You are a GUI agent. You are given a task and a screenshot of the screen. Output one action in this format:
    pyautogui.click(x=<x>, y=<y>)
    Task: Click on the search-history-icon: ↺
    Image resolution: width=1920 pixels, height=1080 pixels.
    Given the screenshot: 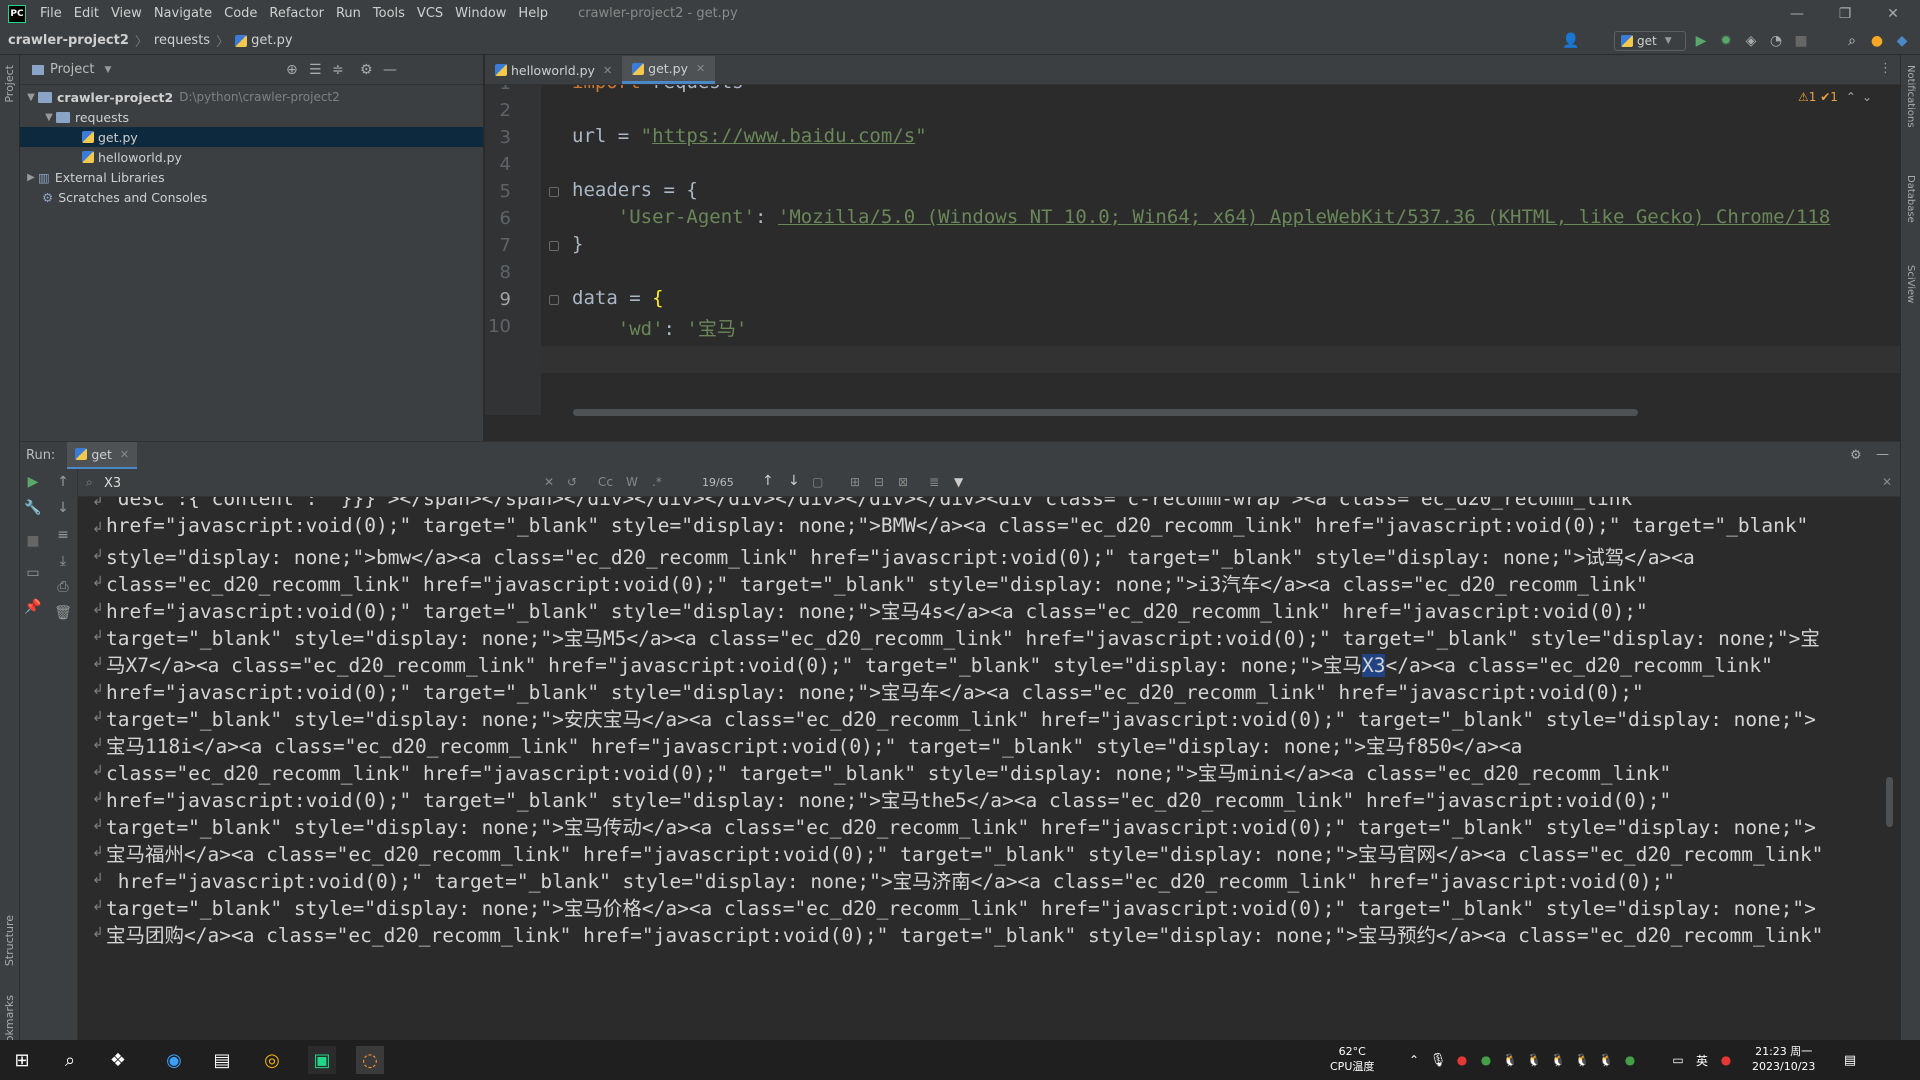 What is the action you would take?
    pyautogui.click(x=572, y=482)
    